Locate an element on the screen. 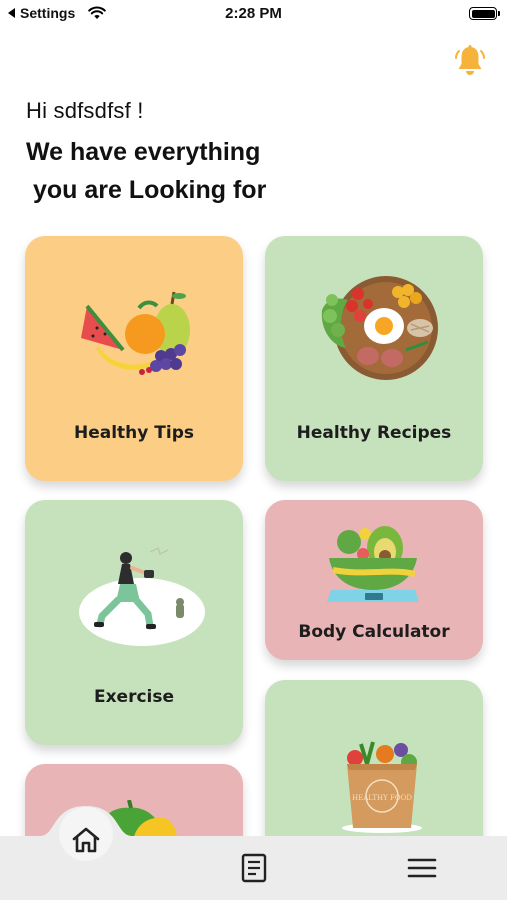  menu-icon is located at coordinates (422, 868).